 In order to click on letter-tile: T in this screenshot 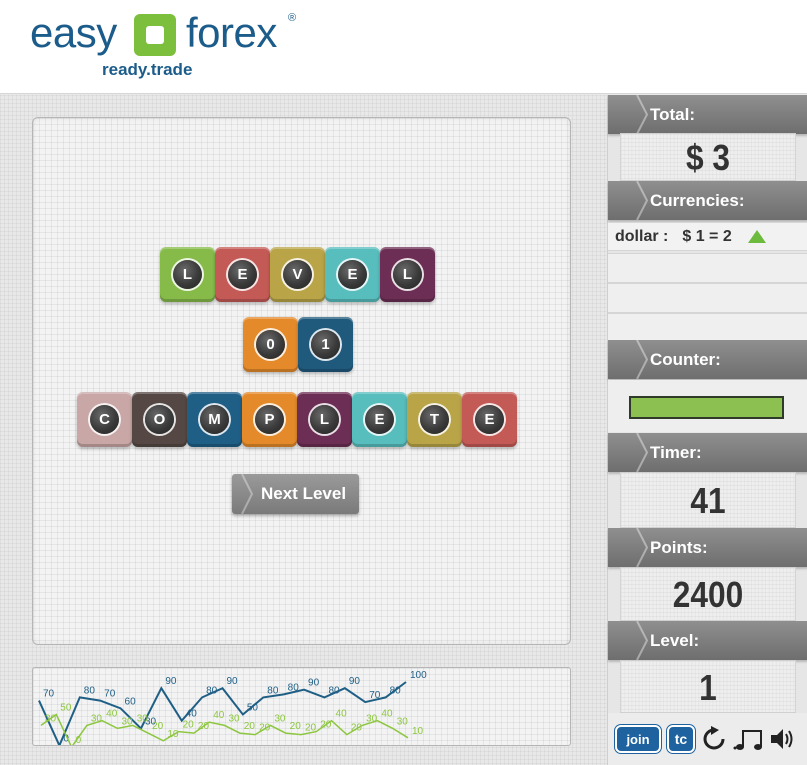, I will do `click(434, 419)`.